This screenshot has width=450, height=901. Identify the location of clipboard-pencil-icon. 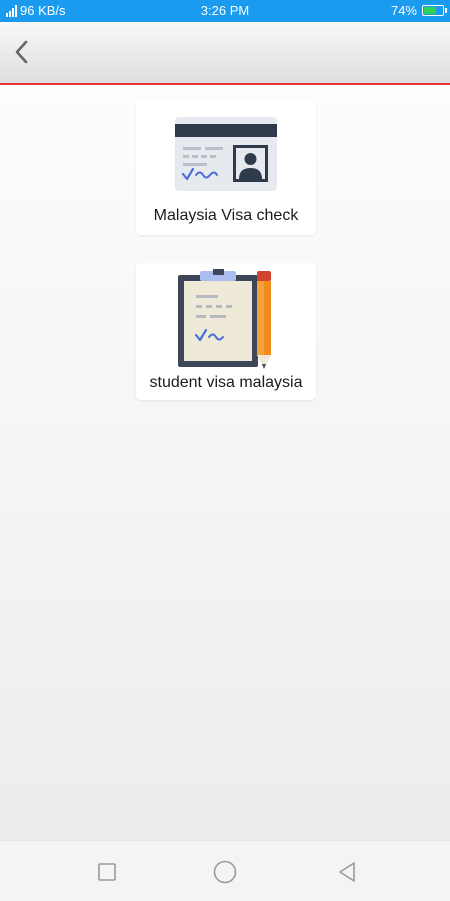
(224, 319).